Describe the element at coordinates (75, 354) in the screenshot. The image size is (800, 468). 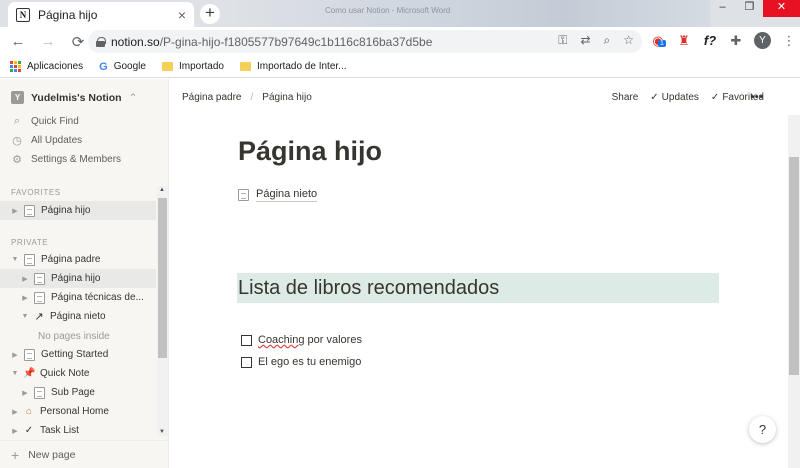
I see `sidebar-item-label: Getting Started` at that location.